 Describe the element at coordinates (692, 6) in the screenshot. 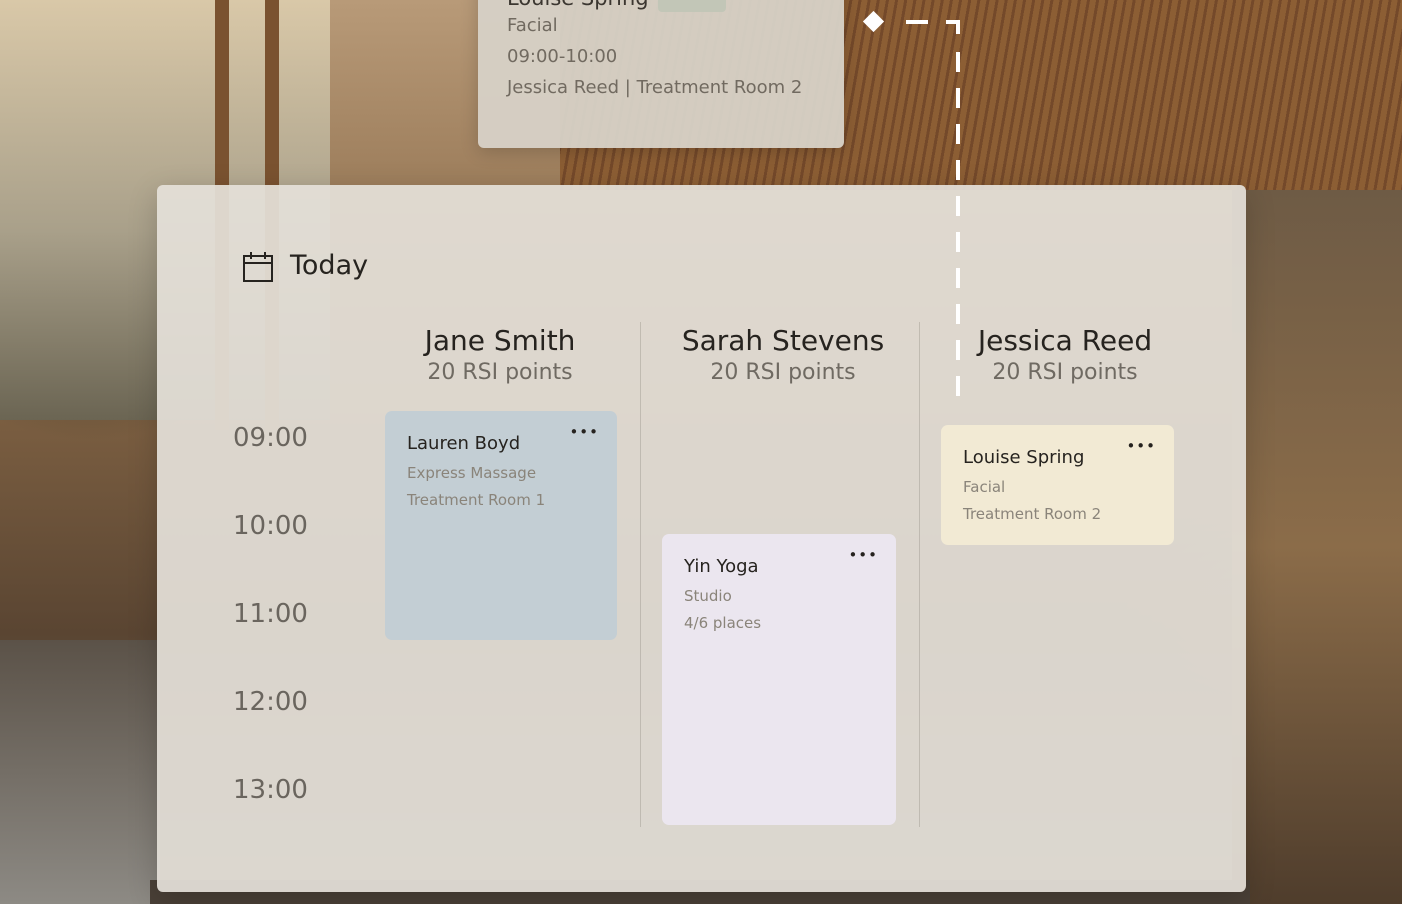

I see `popup-tag` at that location.